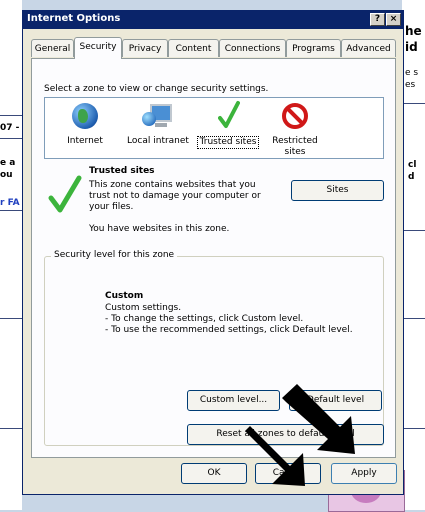 This screenshot has width=425, height=512. What do you see at coordinates (411, 47) in the screenshot?
I see `bg-text: id` at bounding box center [411, 47].